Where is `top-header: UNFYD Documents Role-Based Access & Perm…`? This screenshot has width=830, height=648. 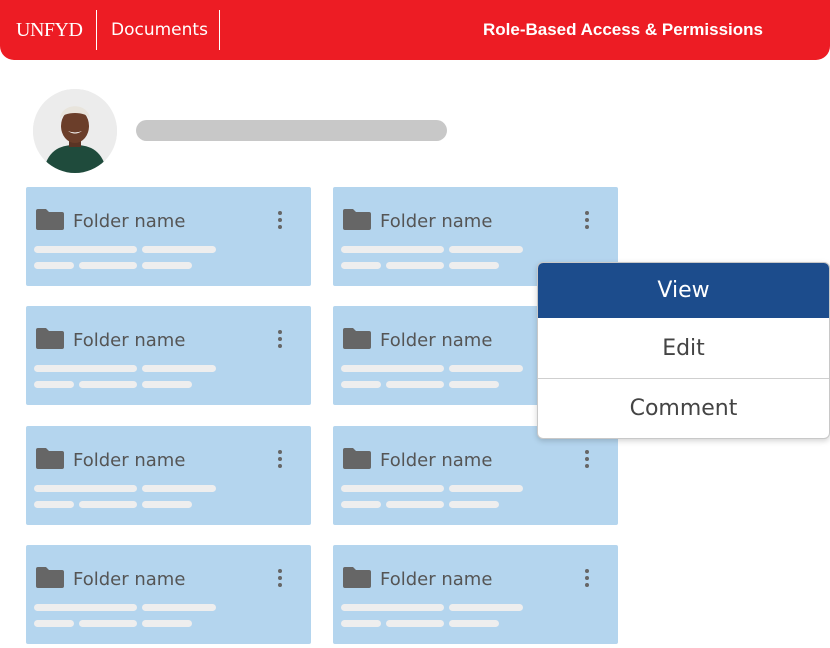 top-header: UNFYD Documents Role-Based Access & Perm… is located at coordinates (415, 30).